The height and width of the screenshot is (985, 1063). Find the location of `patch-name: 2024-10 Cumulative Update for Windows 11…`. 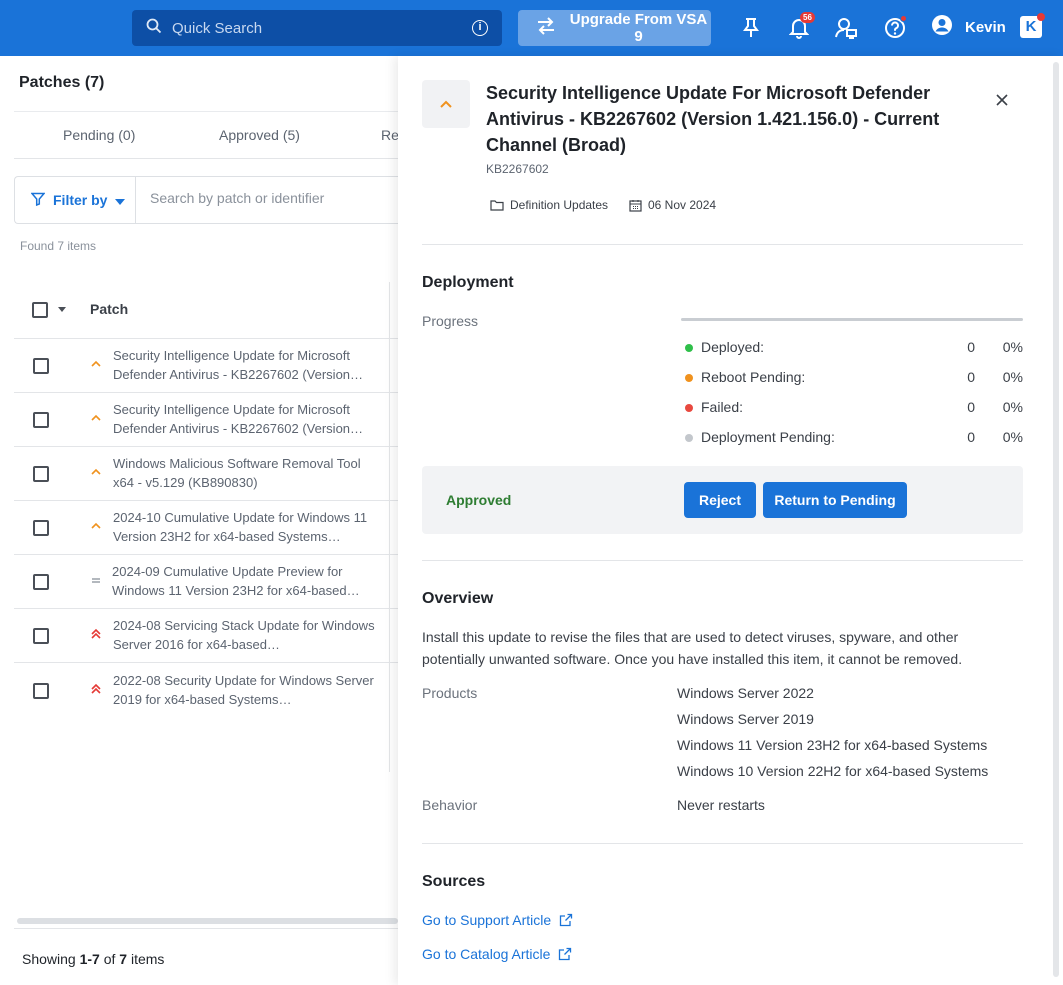

patch-name: 2024-10 Cumulative Update for Windows 11… is located at coordinates (240, 527).